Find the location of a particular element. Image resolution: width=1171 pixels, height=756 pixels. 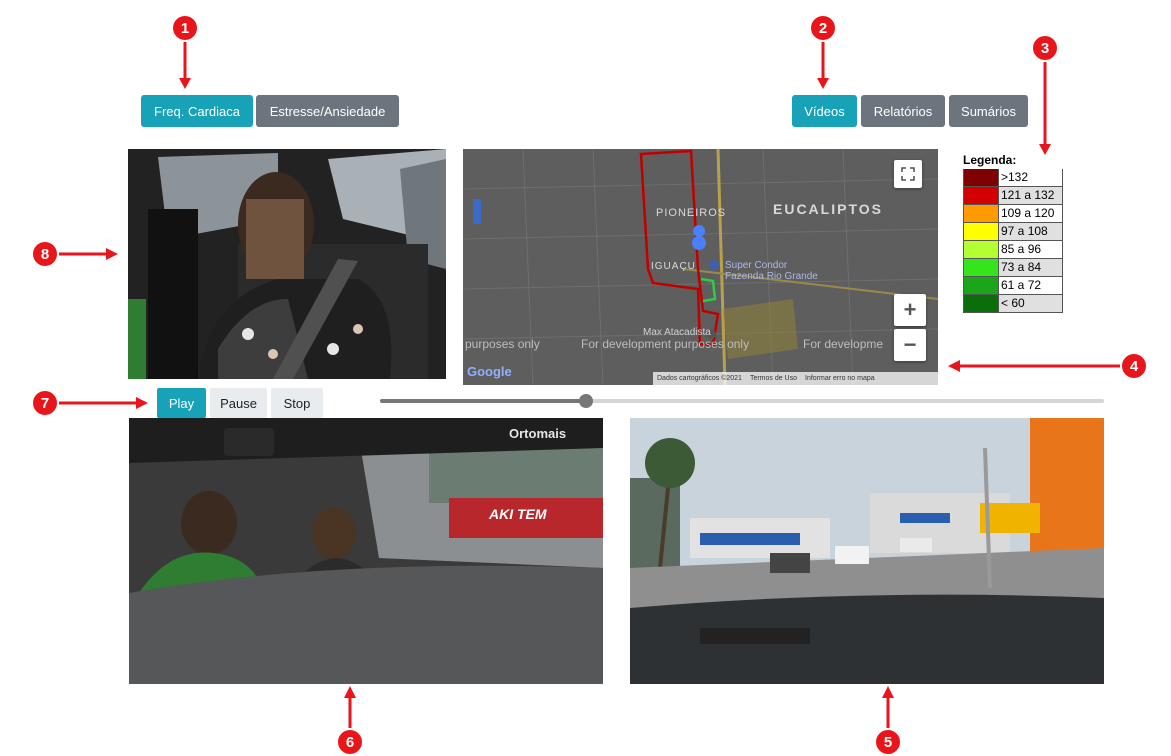

driver-face-video is located at coordinates (287, 264).